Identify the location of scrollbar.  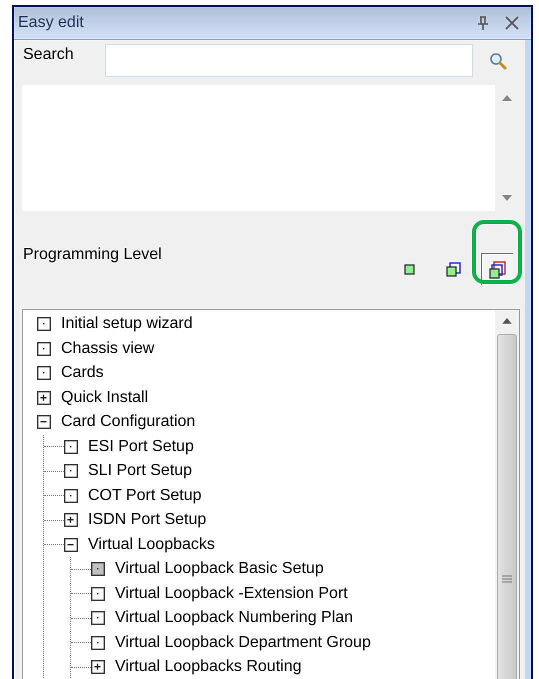
(507, 494).